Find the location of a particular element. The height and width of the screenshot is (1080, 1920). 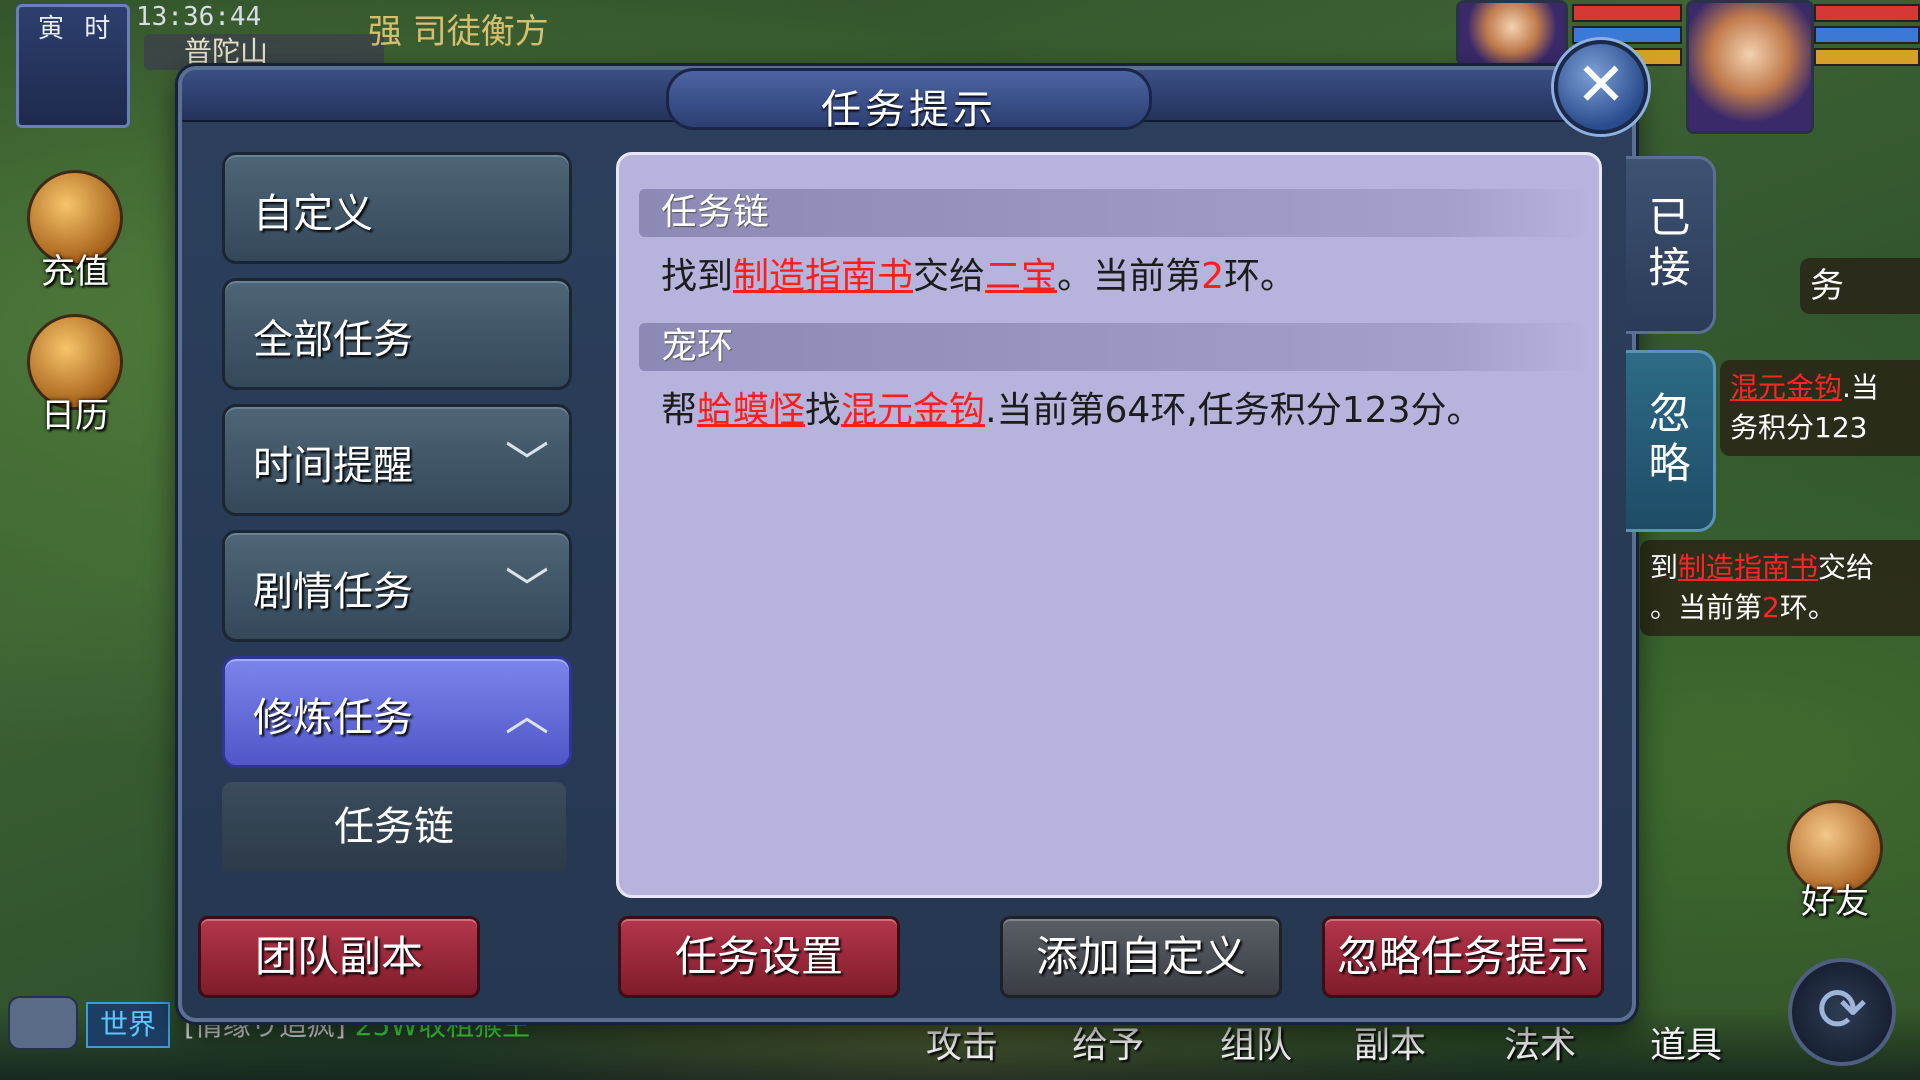

recharge-button: 充值 is located at coordinates (75, 231).